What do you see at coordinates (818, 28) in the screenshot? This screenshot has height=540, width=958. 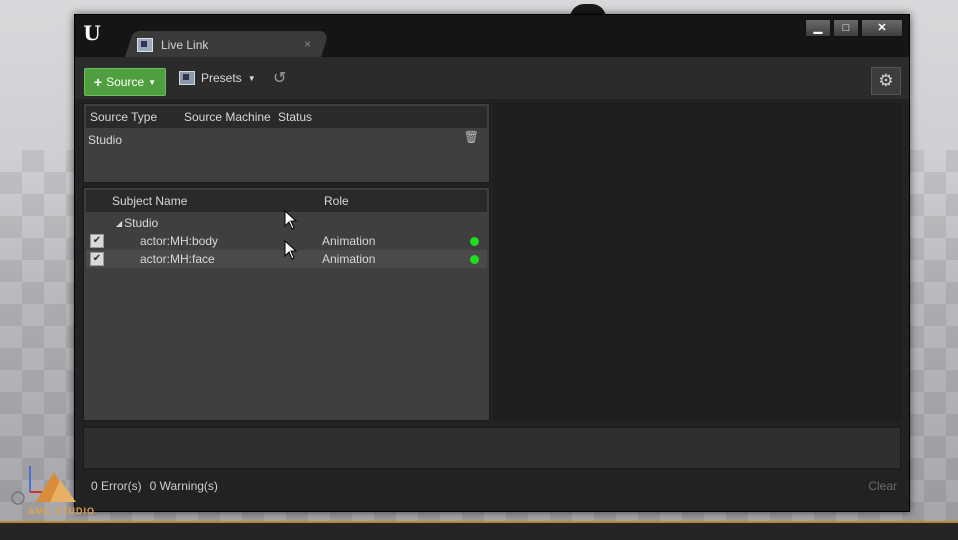 I see `minimize-button: ▁` at bounding box center [818, 28].